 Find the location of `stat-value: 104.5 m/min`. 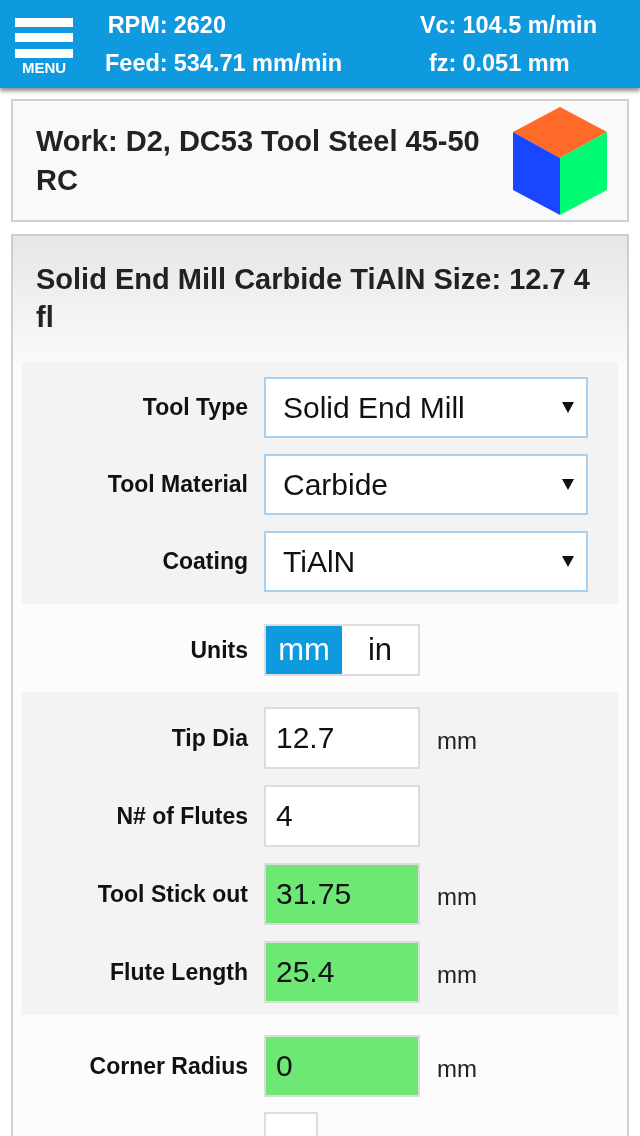

stat-value: 104.5 m/min is located at coordinates (529, 25).